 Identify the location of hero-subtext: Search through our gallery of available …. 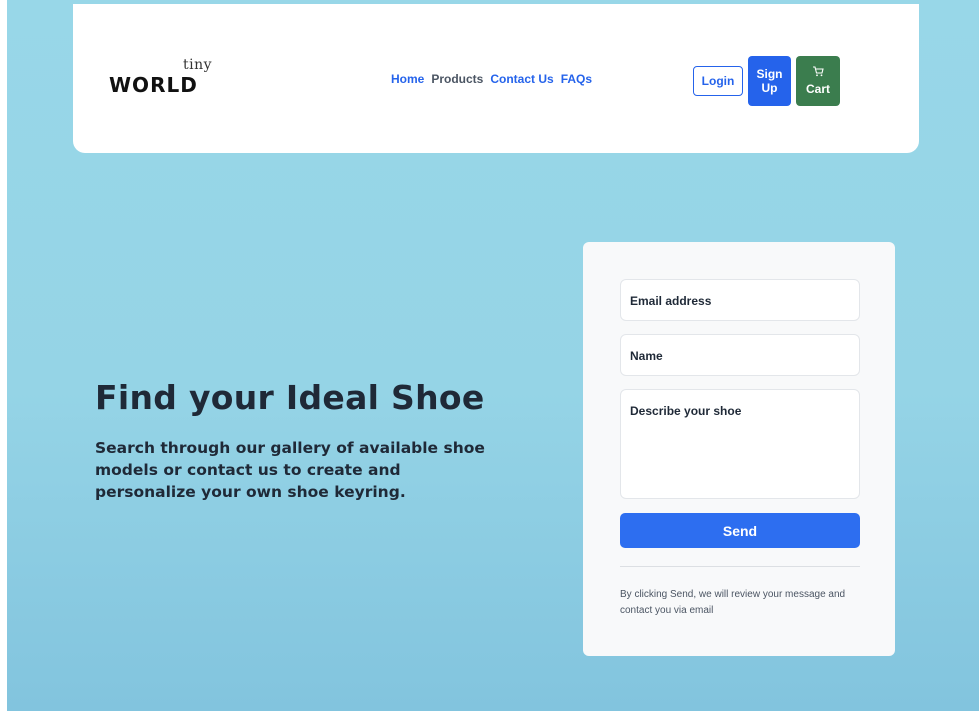
(290, 470).